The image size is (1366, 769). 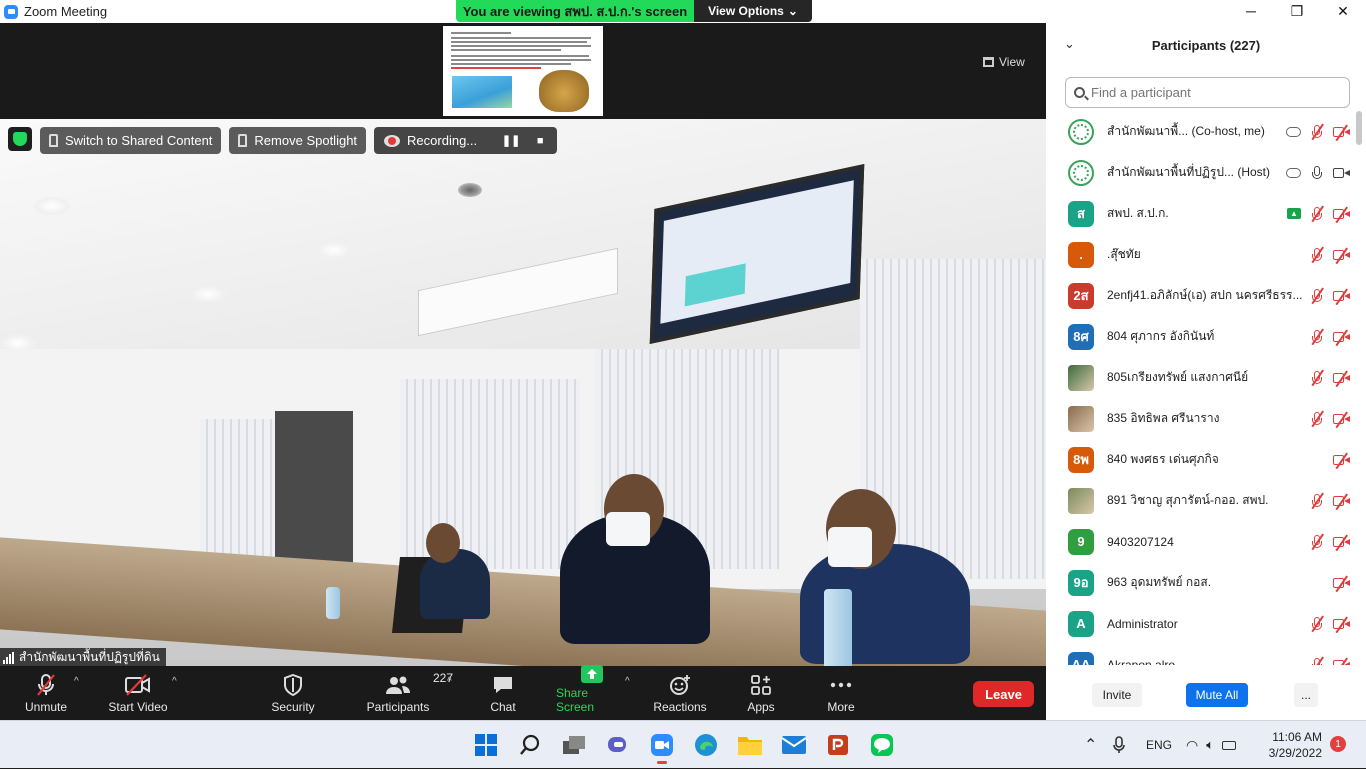 I want to click on view-options-button: View Options ⌄, so click(x=753, y=11).